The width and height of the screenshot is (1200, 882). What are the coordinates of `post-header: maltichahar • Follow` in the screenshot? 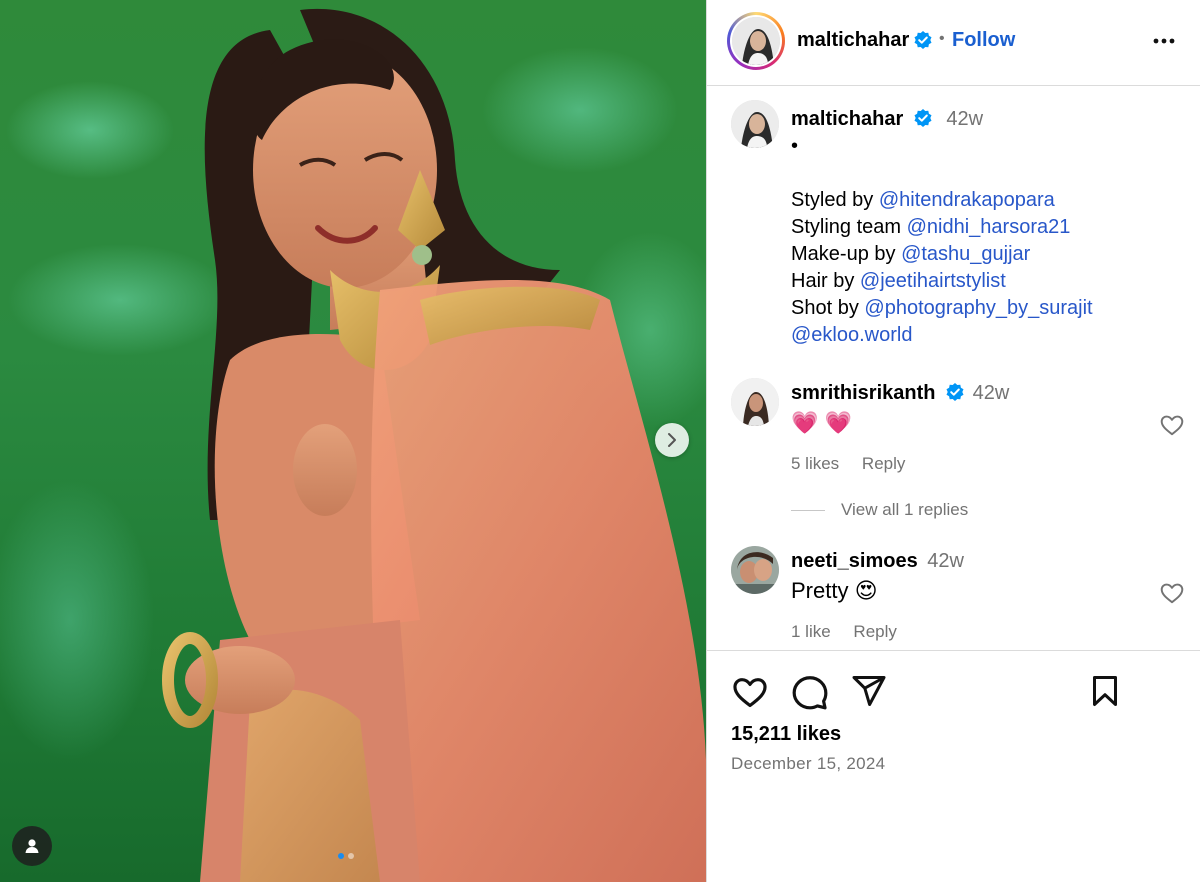 It's located at (953, 43).